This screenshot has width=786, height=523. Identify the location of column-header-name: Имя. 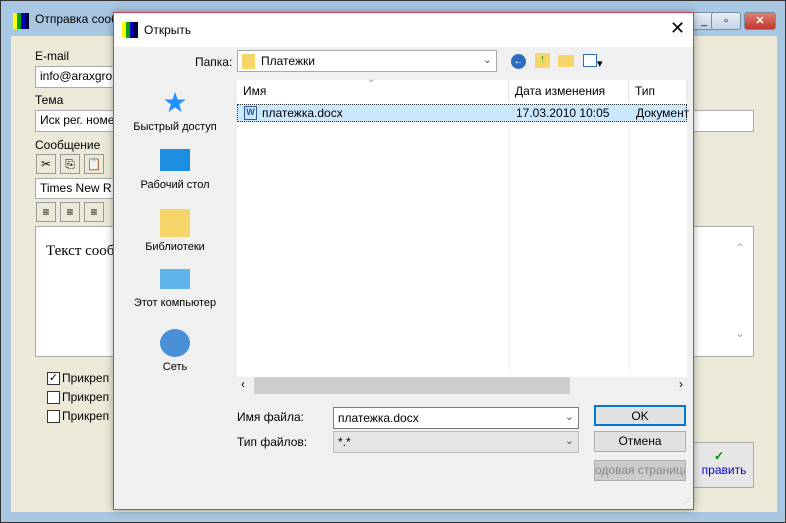
(373, 91).